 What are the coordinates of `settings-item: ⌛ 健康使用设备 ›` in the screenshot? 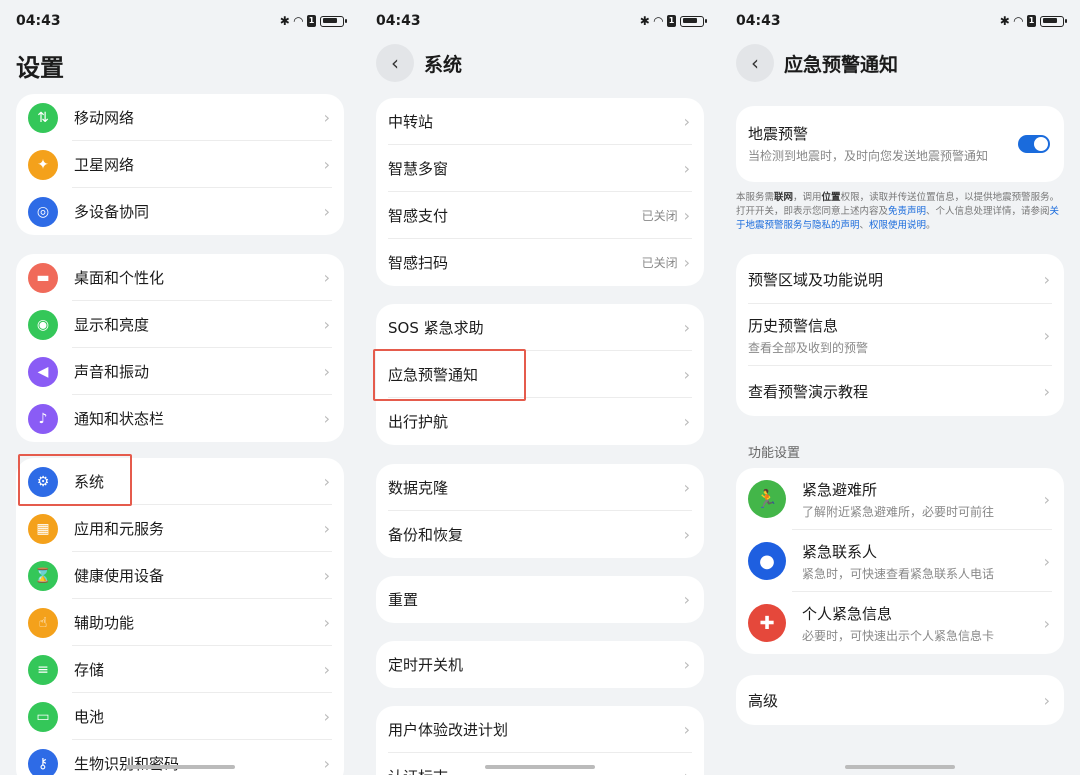 It's located at (180, 575).